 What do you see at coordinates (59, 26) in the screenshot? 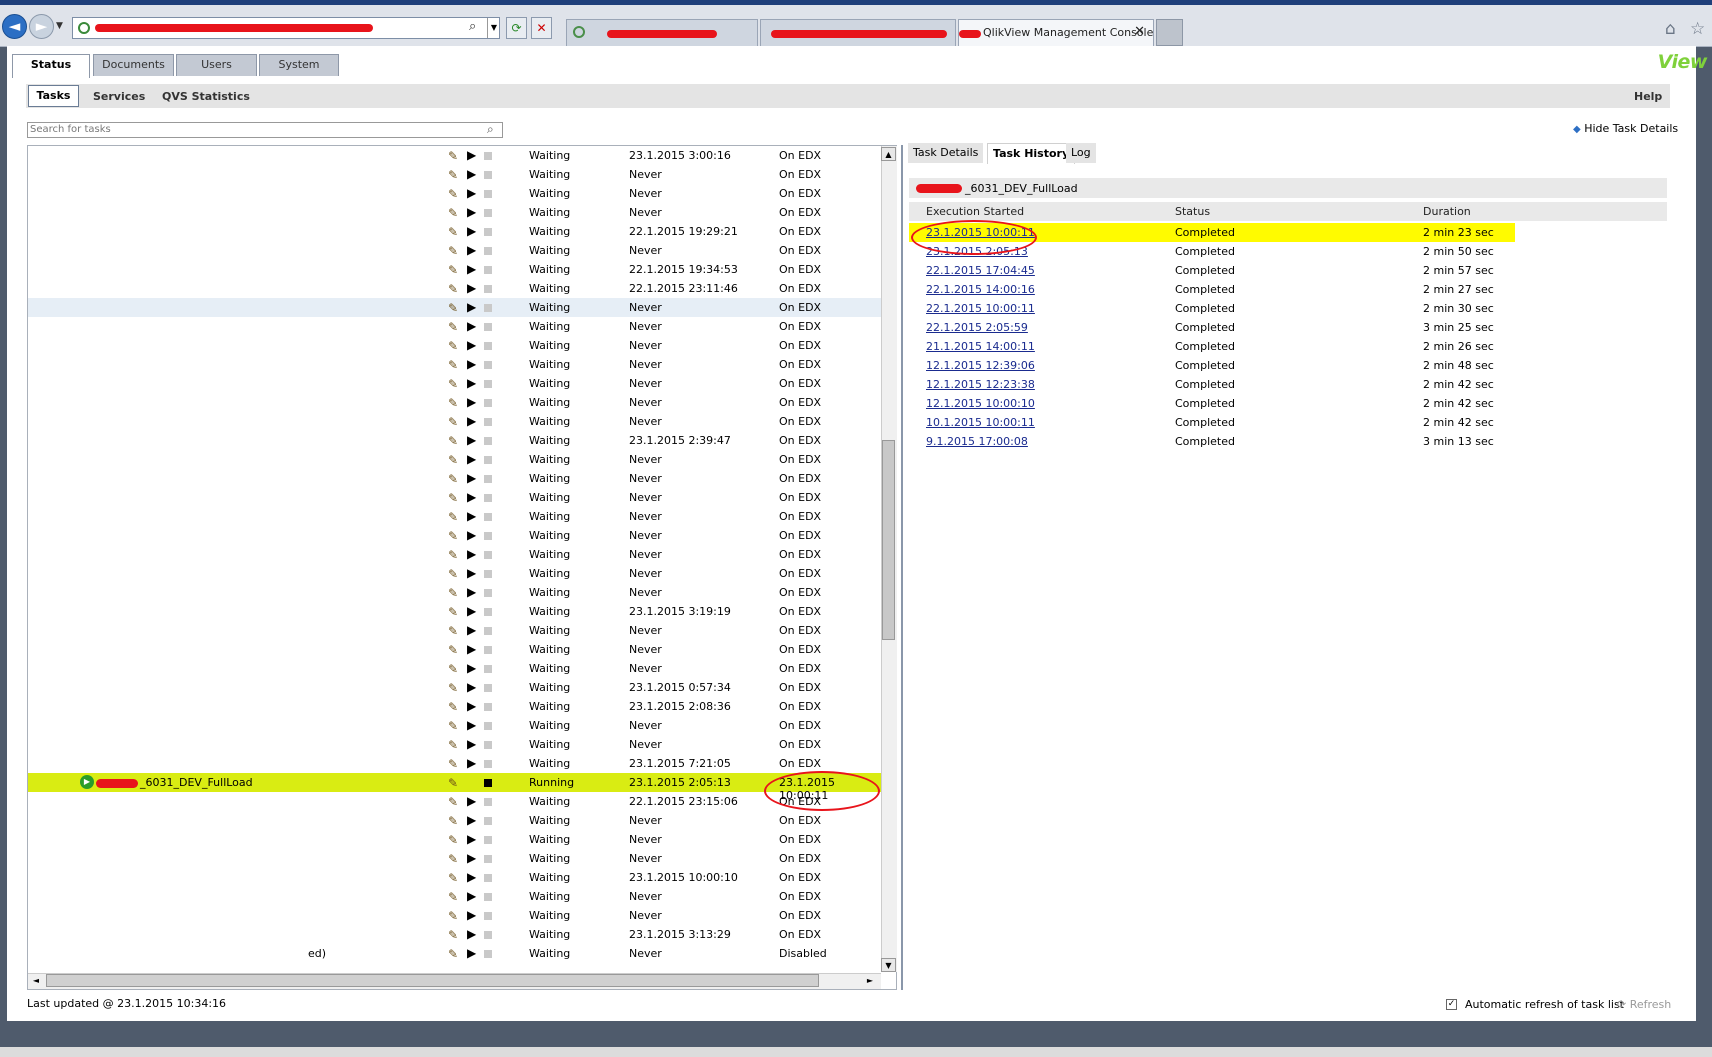
I see `history-dropdown-icon: ▼` at bounding box center [59, 26].